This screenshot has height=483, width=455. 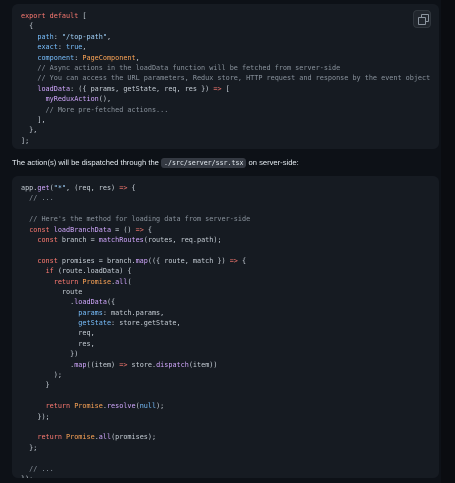 What do you see at coordinates (230, 313) in the screenshot?
I see `code-line: params: match.params,` at bounding box center [230, 313].